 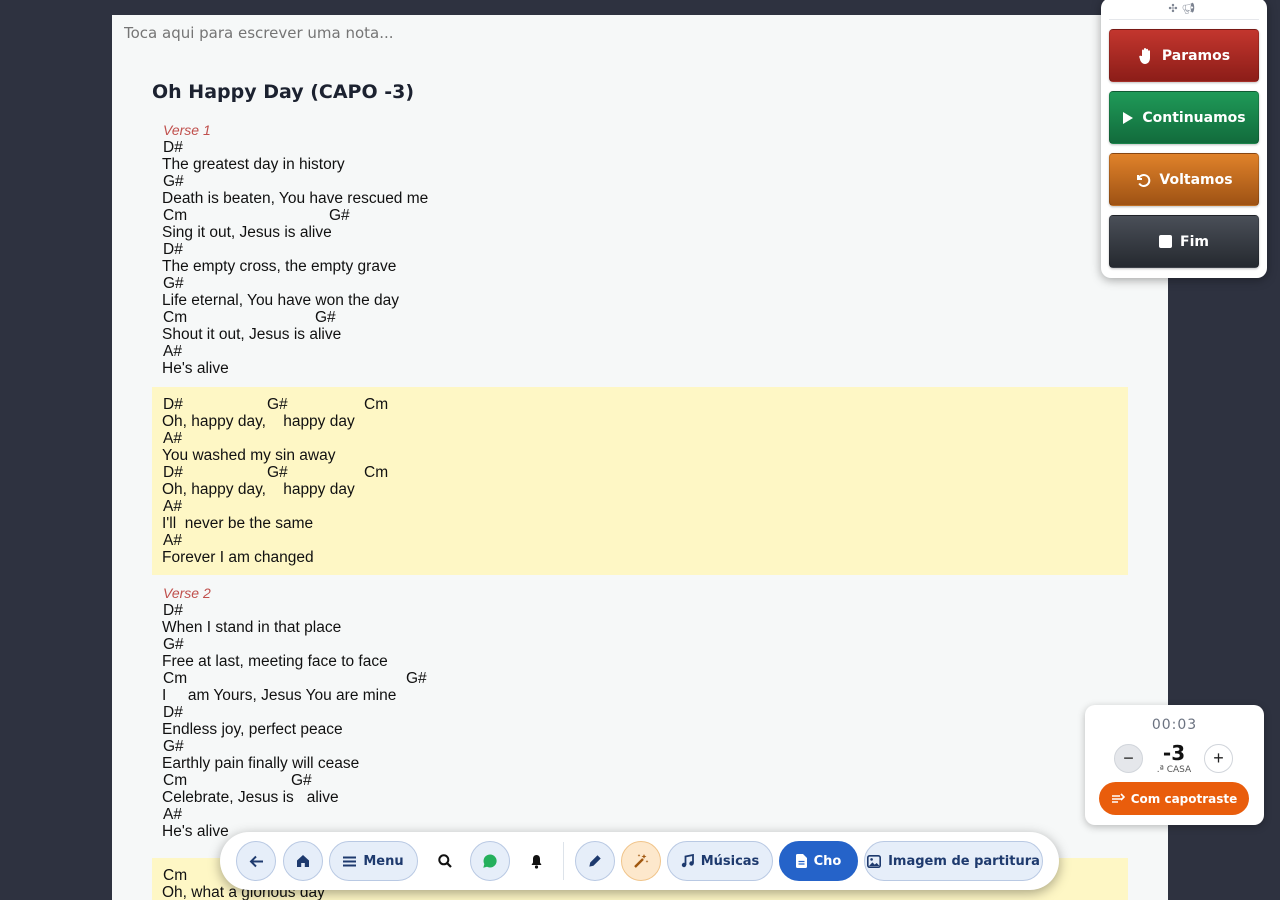 I want to click on back-button, so click(x=256, y=861).